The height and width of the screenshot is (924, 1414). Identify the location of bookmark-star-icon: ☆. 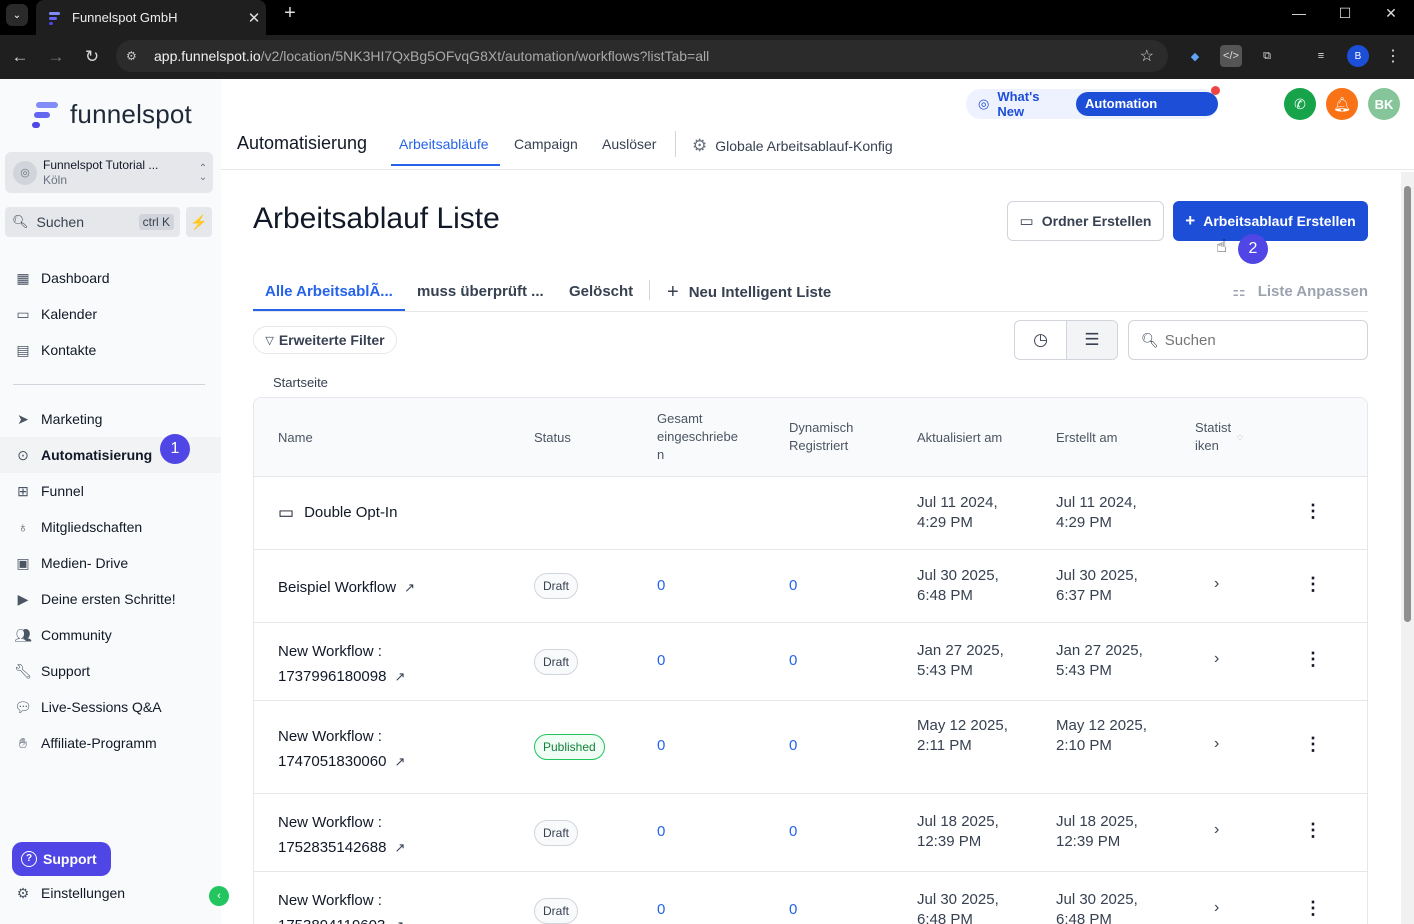
(1147, 56).